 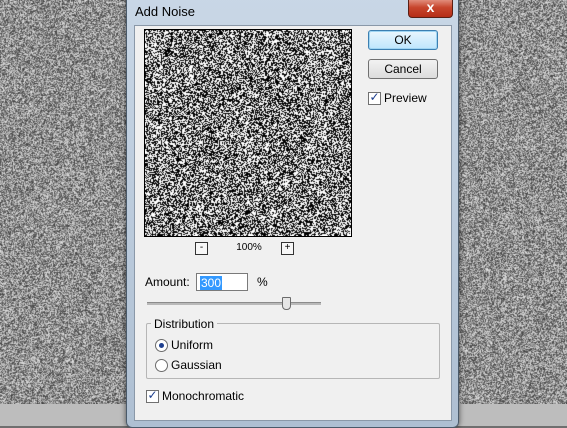 I want to click on preview-checkbox: ✓, so click(x=374, y=98).